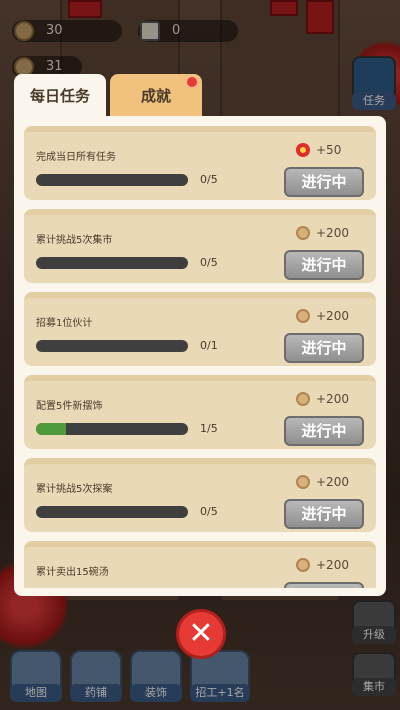 This screenshot has height=710, width=400. Describe the element at coordinates (200, 329) in the screenshot. I see `task-row: 招募1位伙计 +200 0/1 进行中` at that location.